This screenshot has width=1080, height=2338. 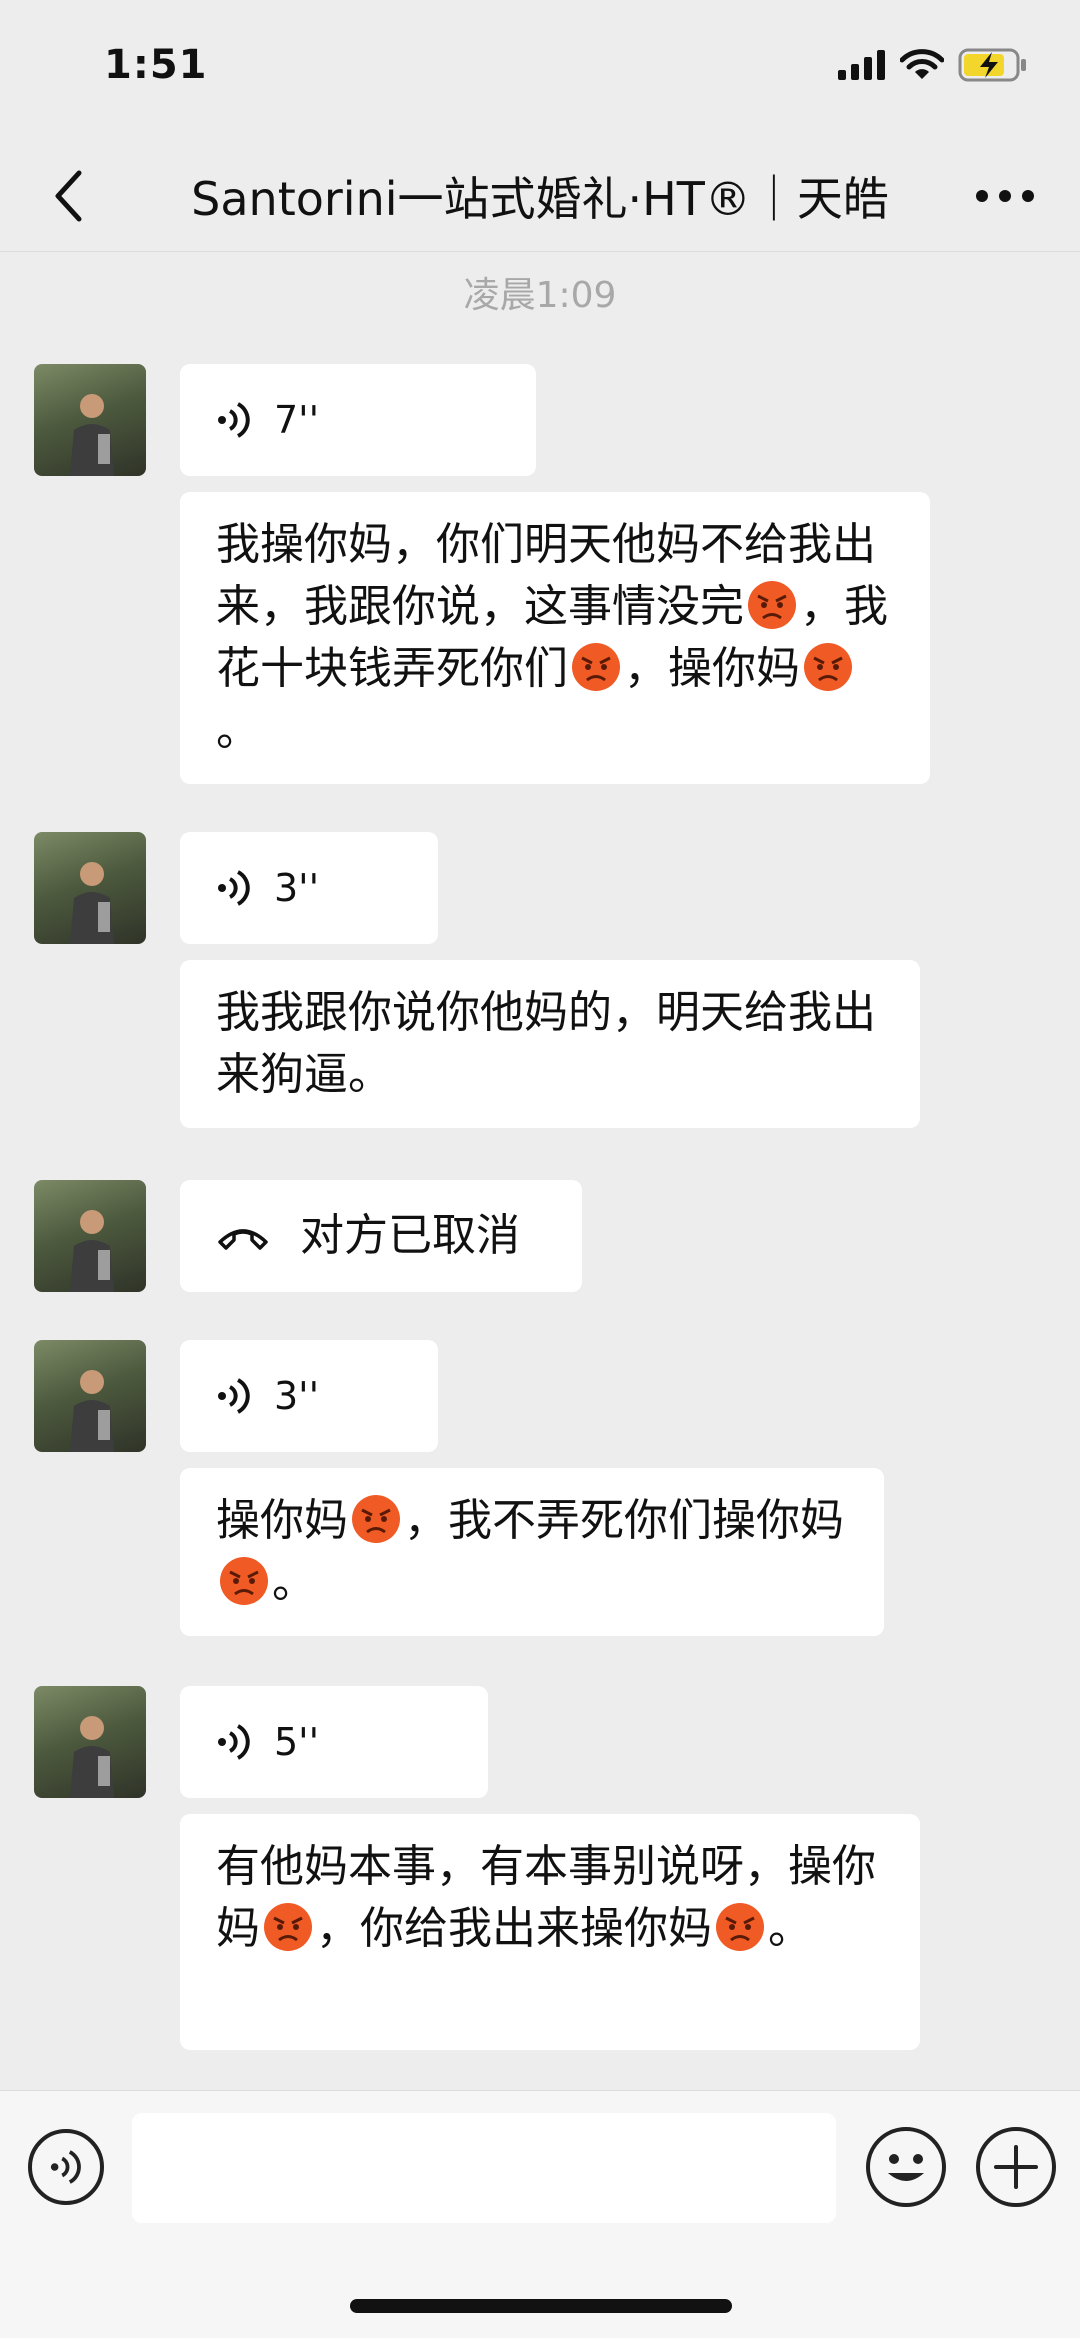 I want to click on emoji-button, so click(x=906, y=2167).